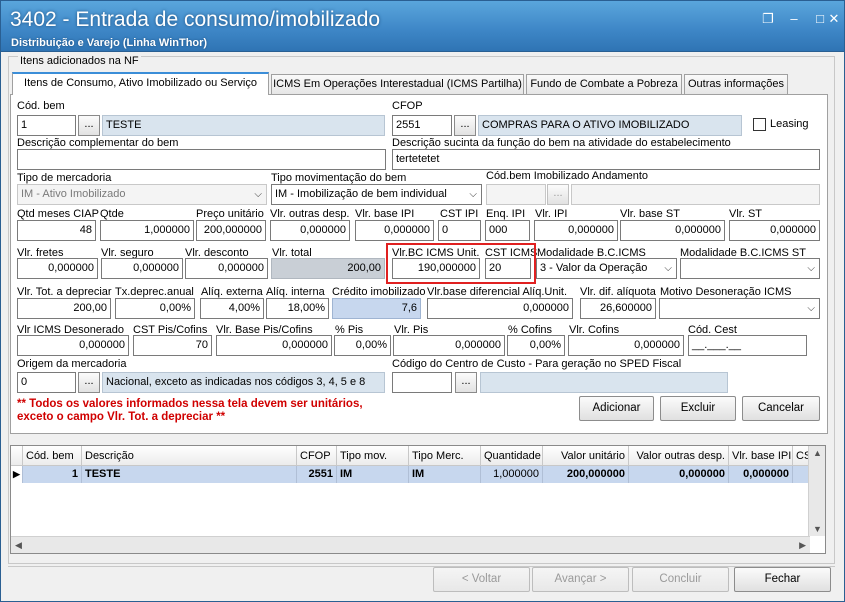 The image size is (845, 602). What do you see at coordinates (616, 408) in the screenshot?
I see `adicionar-button: Adicionar` at bounding box center [616, 408].